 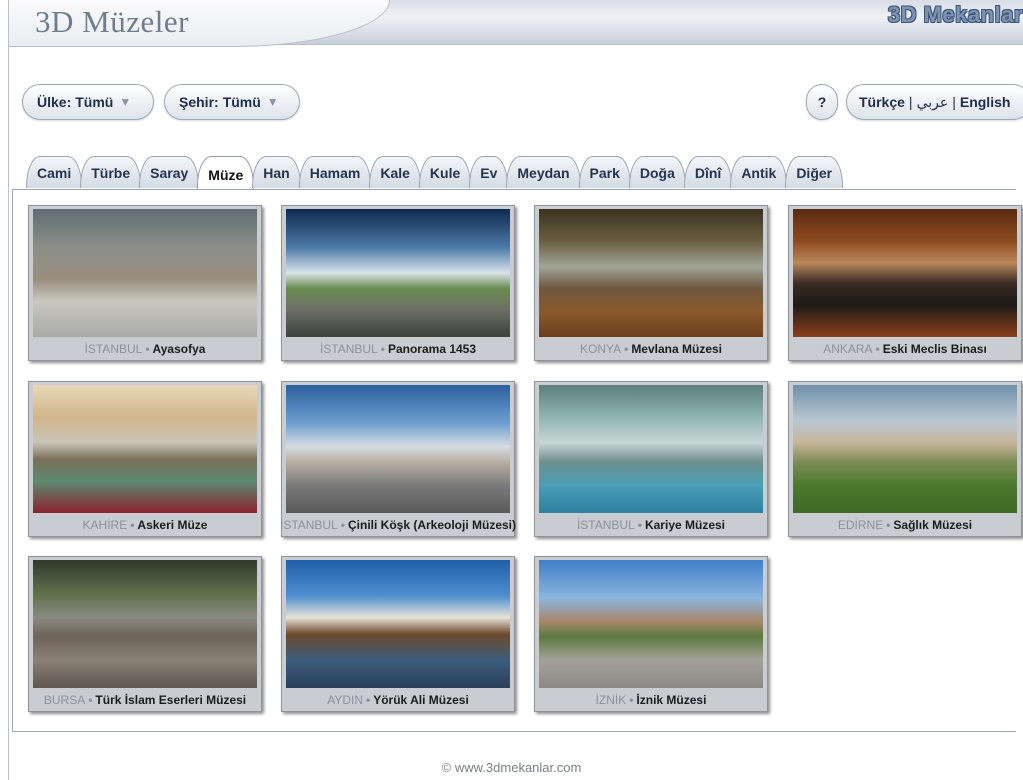 I want to click on tab-saray: Saray, so click(x=169, y=172).